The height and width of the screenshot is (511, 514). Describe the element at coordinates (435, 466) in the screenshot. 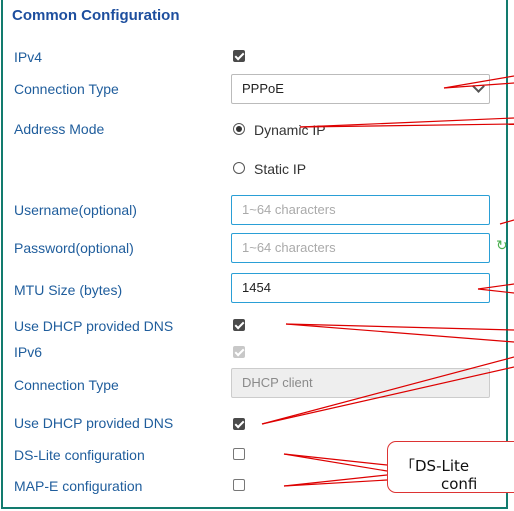

I see `callout-line-1: 「DS-Lite` at that location.